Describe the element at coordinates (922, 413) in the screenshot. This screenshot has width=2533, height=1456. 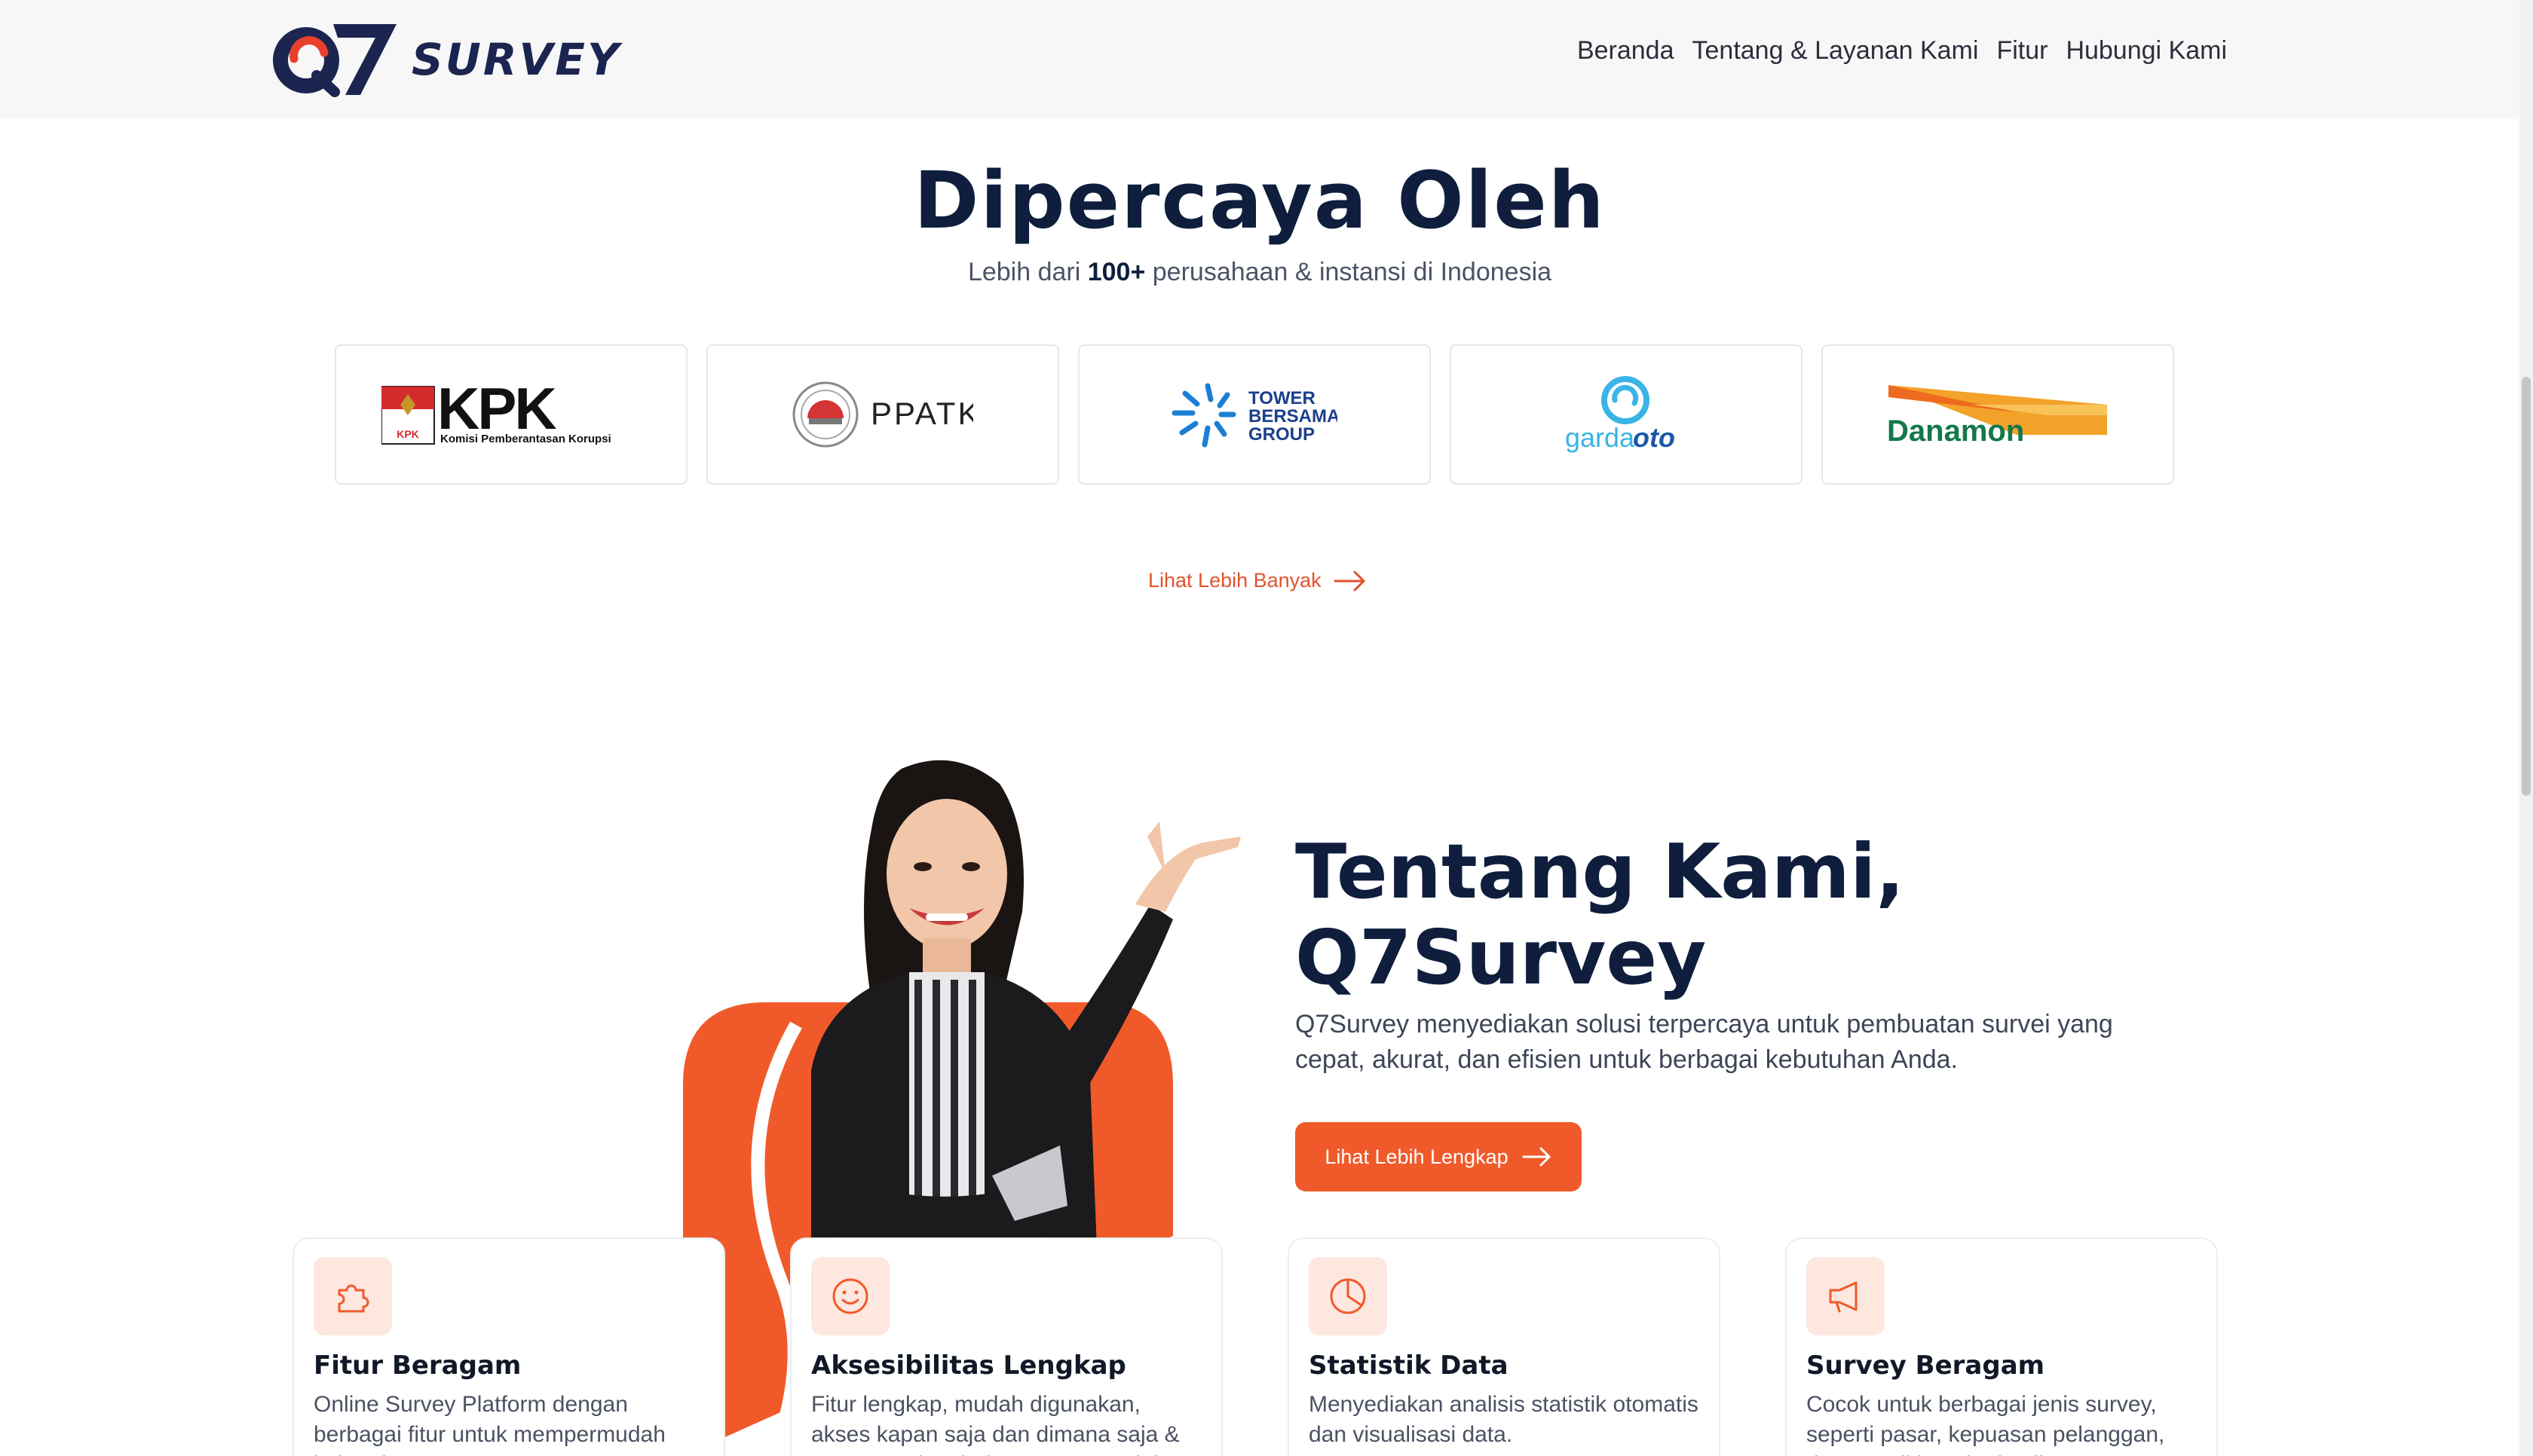
I see `svg-text: PPATK` at that location.